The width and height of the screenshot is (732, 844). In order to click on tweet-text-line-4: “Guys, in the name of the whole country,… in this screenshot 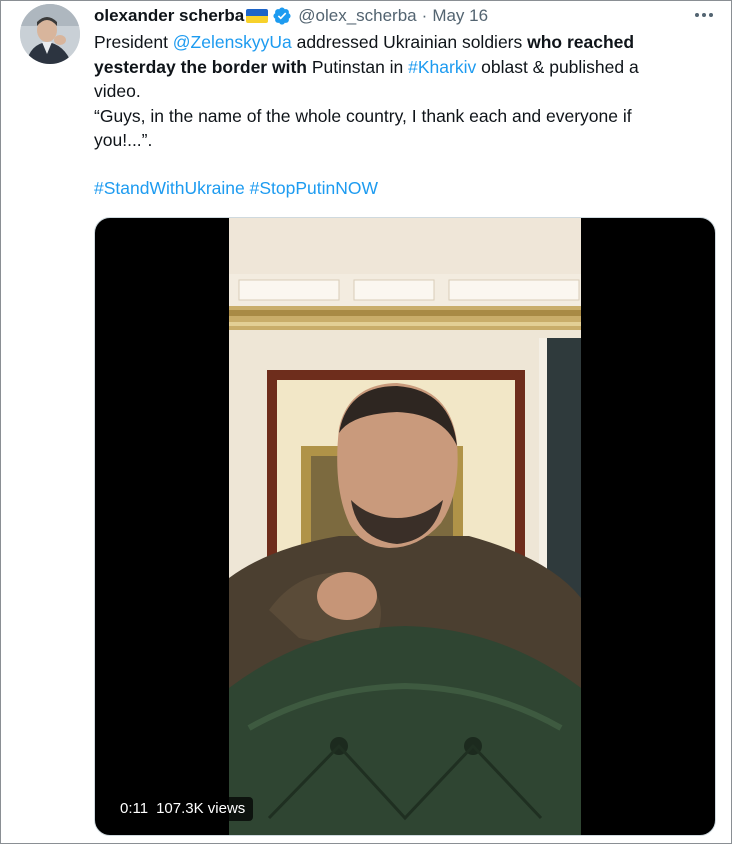, I will do `click(363, 115)`.